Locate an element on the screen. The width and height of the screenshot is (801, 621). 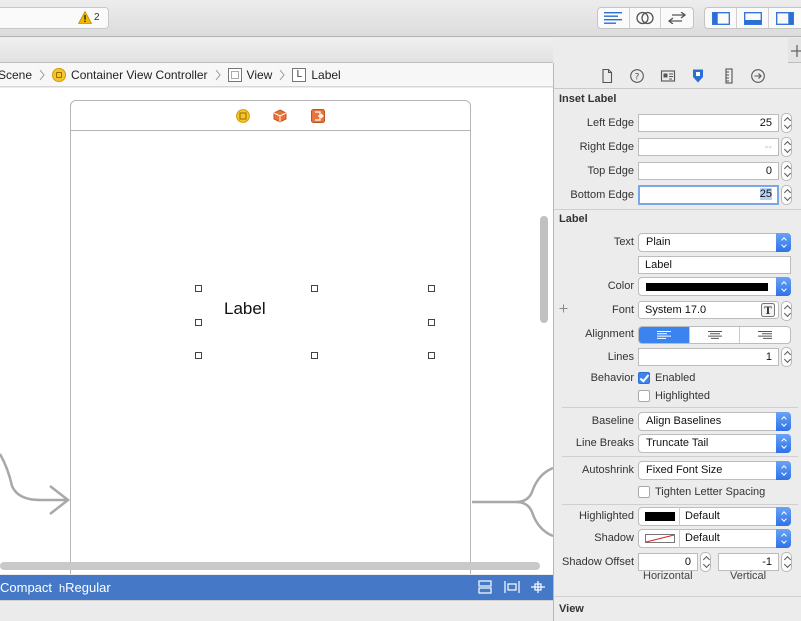
breadcrumb-label: L Label is located at coordinates (316, 74).